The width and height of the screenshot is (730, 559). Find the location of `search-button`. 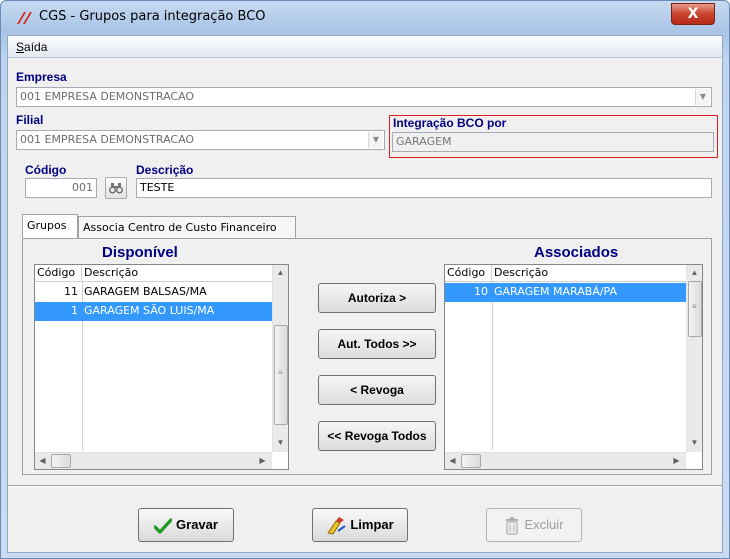

search-button is located at coordinates (116, 188).